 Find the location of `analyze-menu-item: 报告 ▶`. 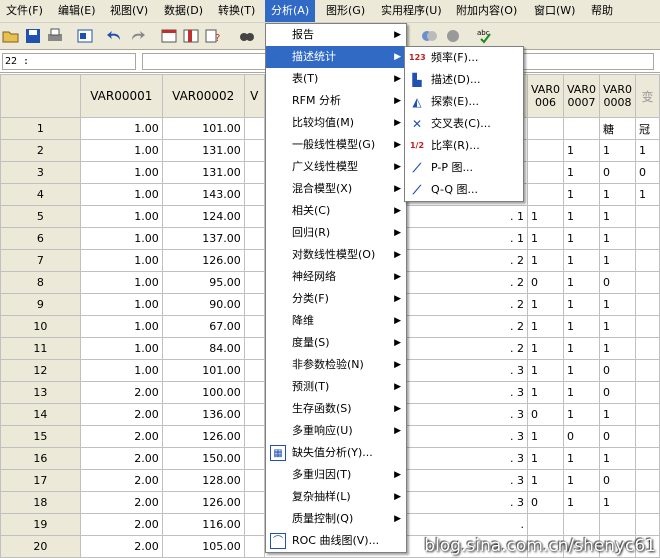

analyze-menu-item: 报告 ▶ is located at coordinates (336, 35).